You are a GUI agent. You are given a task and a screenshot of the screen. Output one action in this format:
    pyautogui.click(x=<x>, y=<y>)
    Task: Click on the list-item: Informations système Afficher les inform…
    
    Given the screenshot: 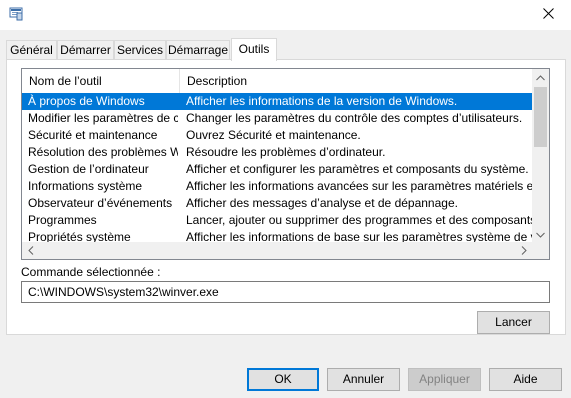 What is the action you would take?
    pyautogui.click(x=277, y=186)
    